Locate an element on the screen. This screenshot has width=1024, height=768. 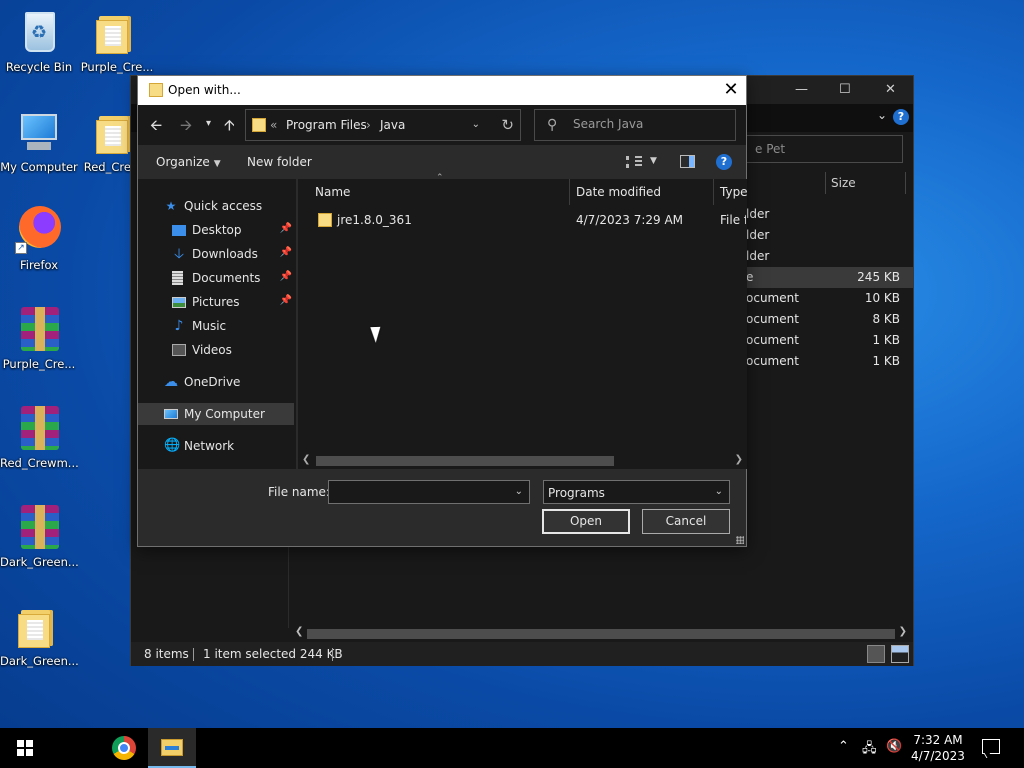
refresh-icon: ↻ is located at coordinates (507, 125).